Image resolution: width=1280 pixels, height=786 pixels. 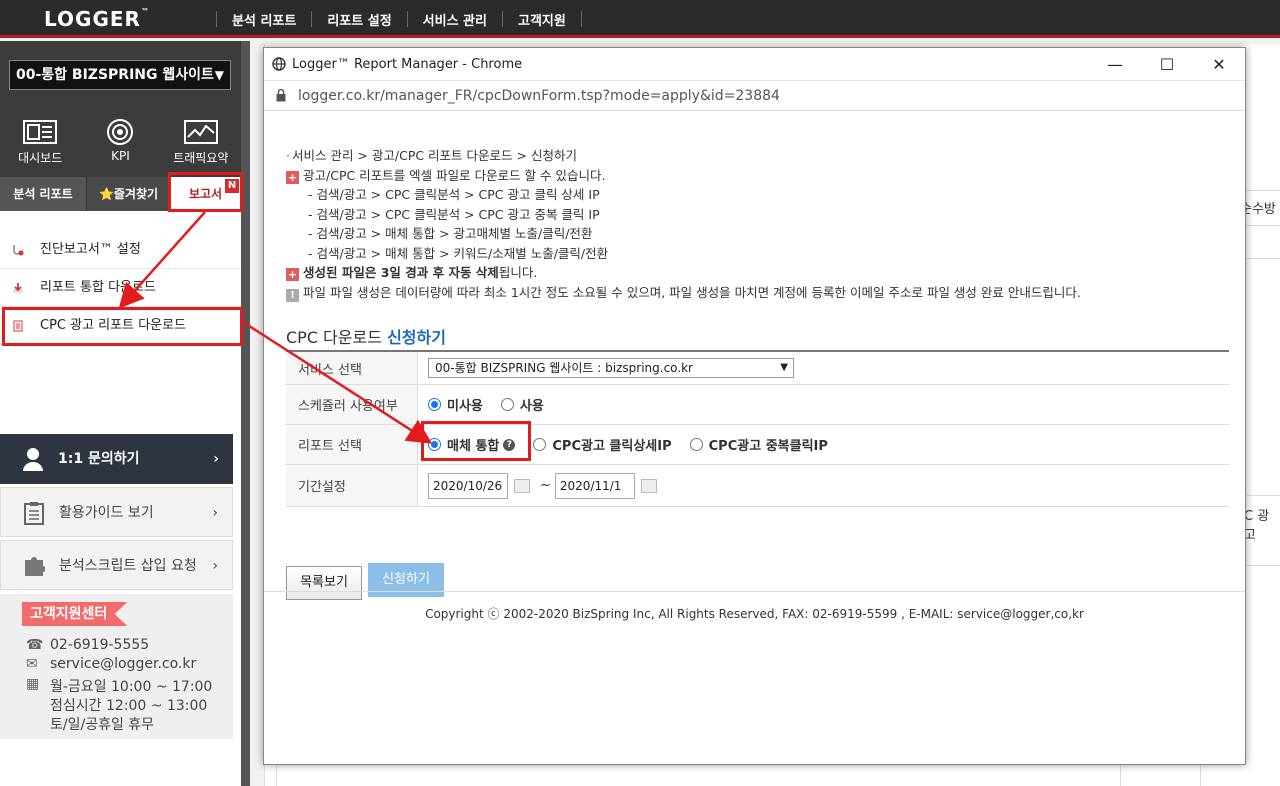 What do you see at coordinates (115, 75) in the screenshot?
I see `site-select-value: 00-통합 BIZSPRING 웹사이트` at bounding box center [115, 75].